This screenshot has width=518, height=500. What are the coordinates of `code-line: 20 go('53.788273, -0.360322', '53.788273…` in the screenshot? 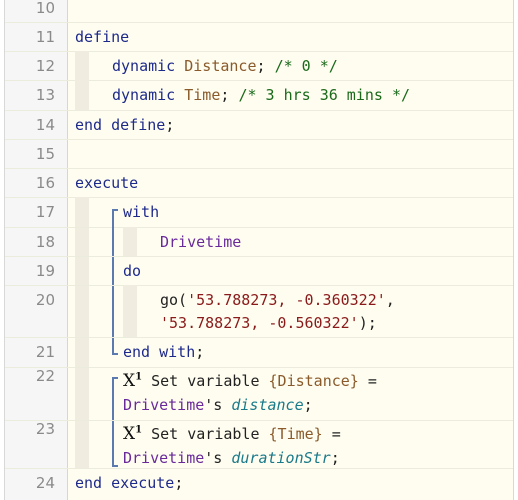 It's located at (259, 311).